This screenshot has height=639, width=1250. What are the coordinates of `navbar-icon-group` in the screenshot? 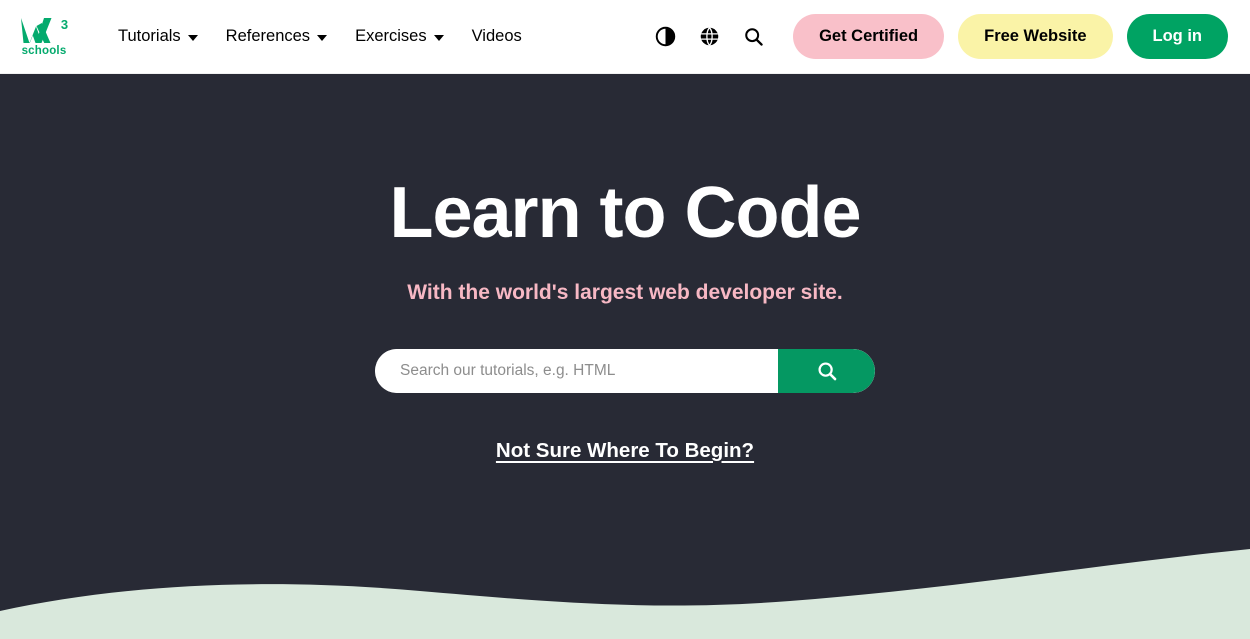 It's located at (709, 37).